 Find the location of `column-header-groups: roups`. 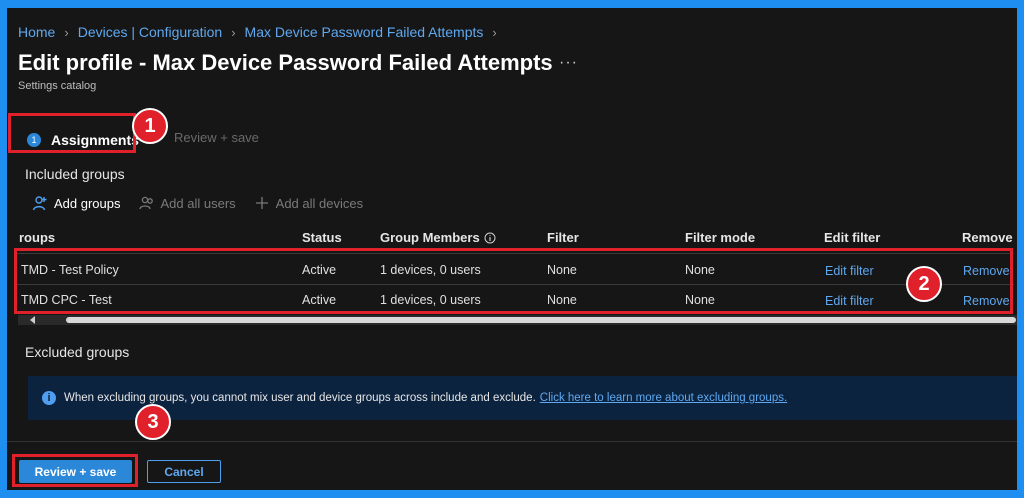

column-header-groups: roups is located at coordinates (37, 237).